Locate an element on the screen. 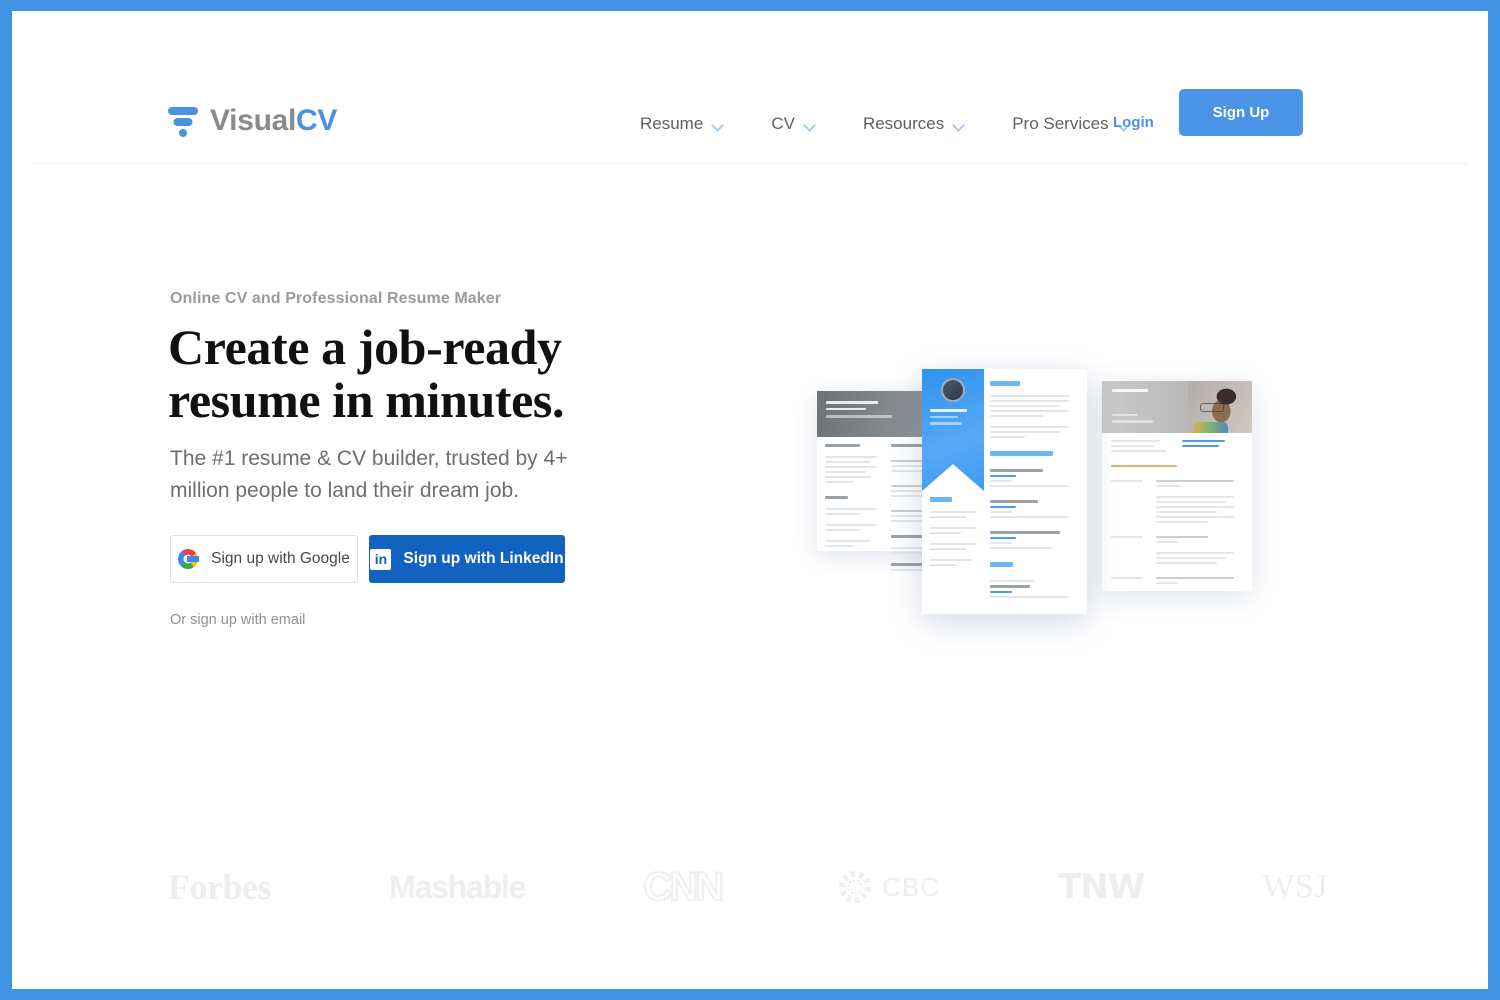 This screenshot has width=1500, height=1000. signup-with-linkedin-button: in Sign up with LinkedIn is located at coordinates (467, 559).